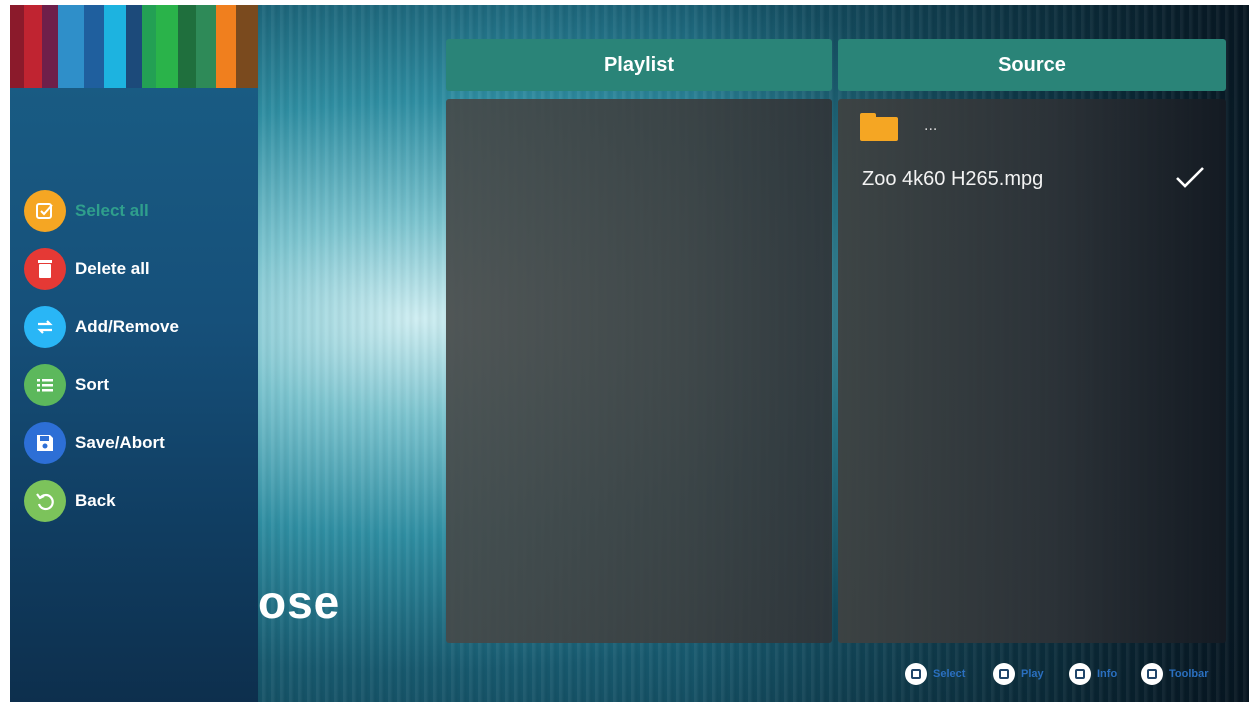 Image resolution: width=1249 pixels, height=702 pixels. I want to click on tab-playlist: Playlist, so click(639, 65).